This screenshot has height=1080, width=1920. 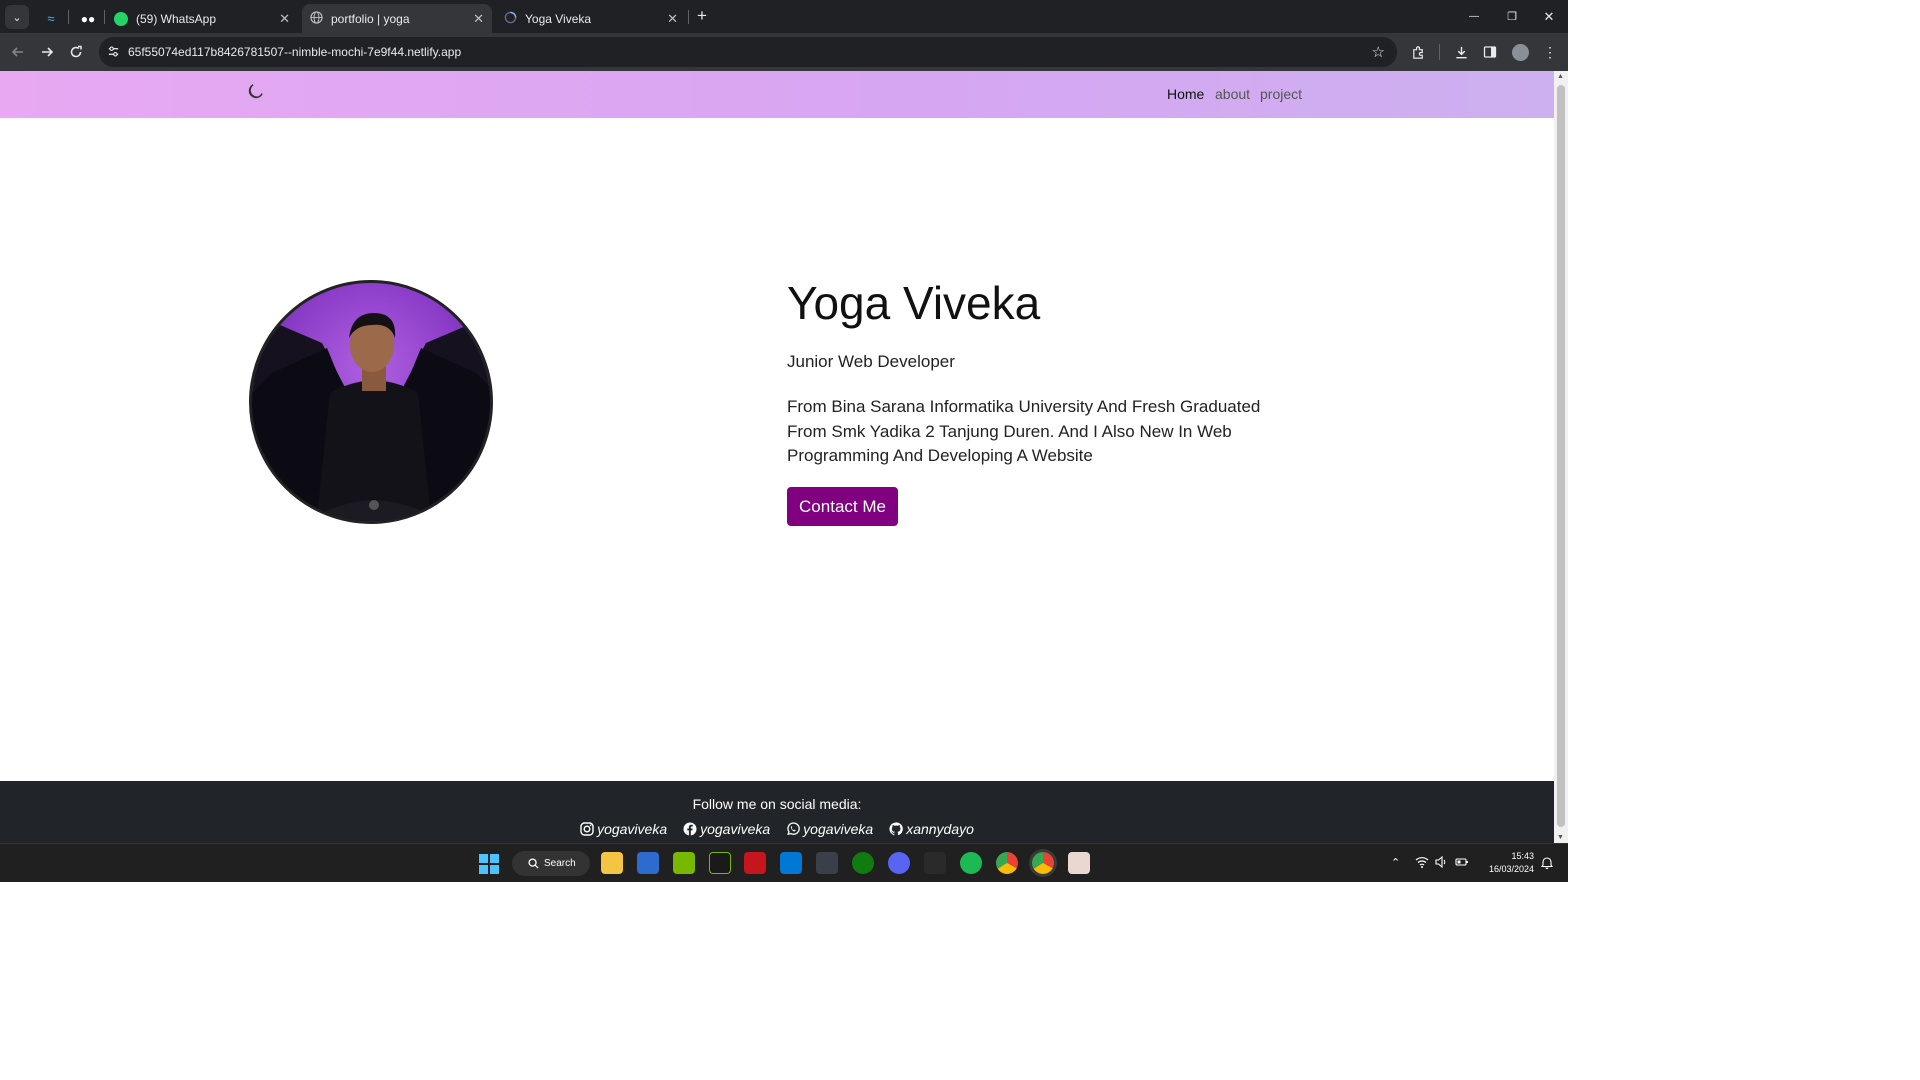 I want to click on social-link-facebook: yogaviveka, so click(x=726, y=829).